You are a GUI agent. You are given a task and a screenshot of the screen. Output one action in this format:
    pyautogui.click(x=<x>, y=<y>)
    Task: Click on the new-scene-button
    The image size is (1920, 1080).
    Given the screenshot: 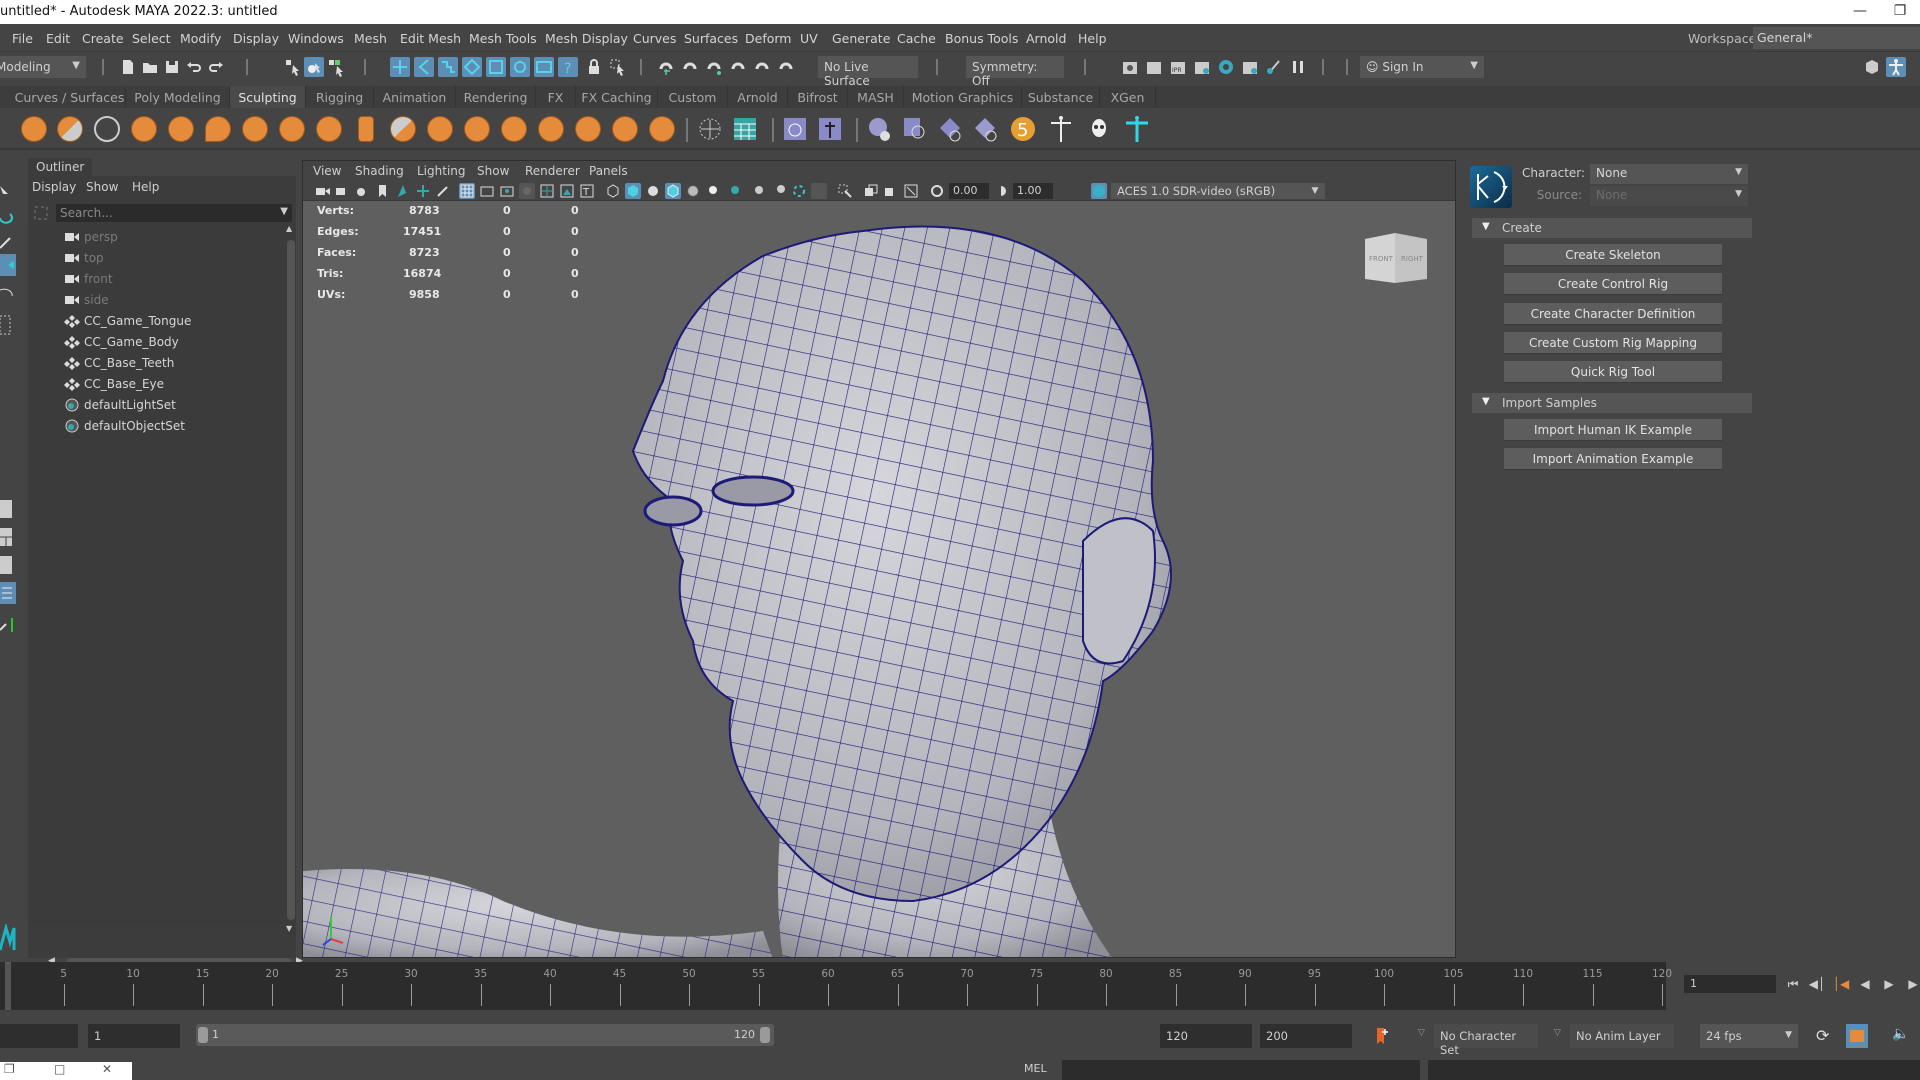 What is the action you would take?
    pyautogui.click(x=128, y=67)
    